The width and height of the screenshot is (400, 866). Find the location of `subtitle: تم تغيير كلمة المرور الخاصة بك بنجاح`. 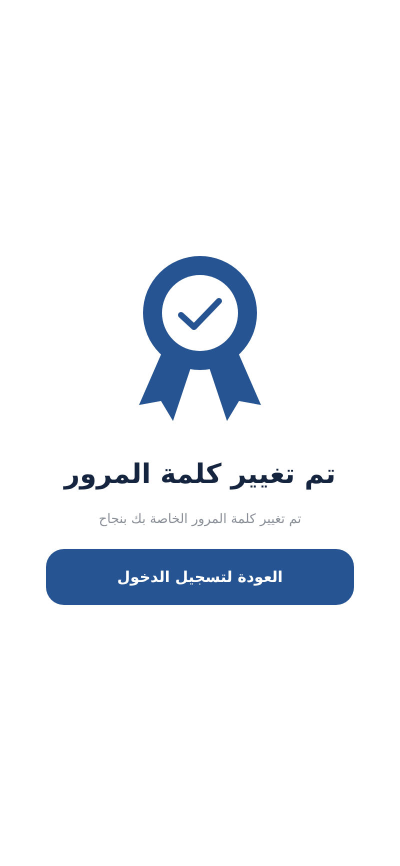

subtitle: تم تغيير كلمة المرور الخاصة بك بنجاح is located at coordinates (200, 519).